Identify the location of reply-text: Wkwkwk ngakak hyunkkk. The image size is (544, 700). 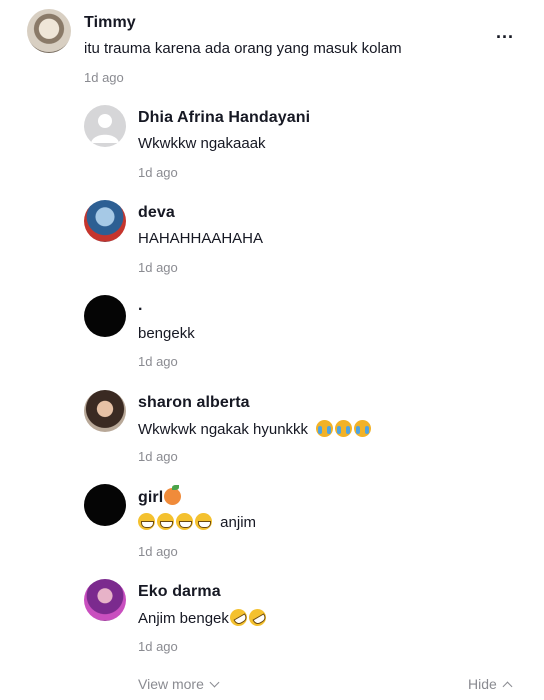
(255, 429).